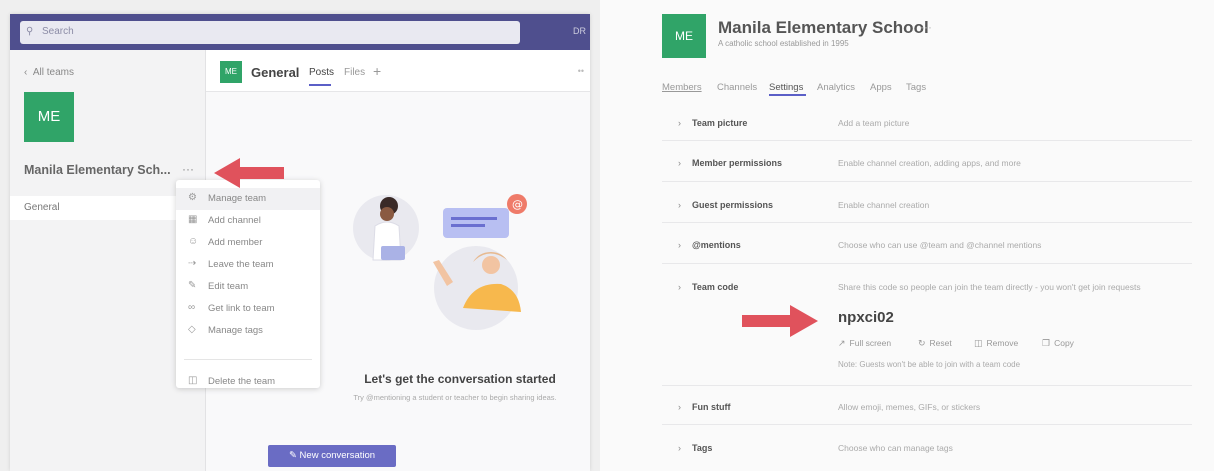 The width and height of the screenshot is (1214, 471). What do you see at coordinates (720, 123) in the screenshot?
I see `setting-label: Team picture` at bounding box center [720, 123].